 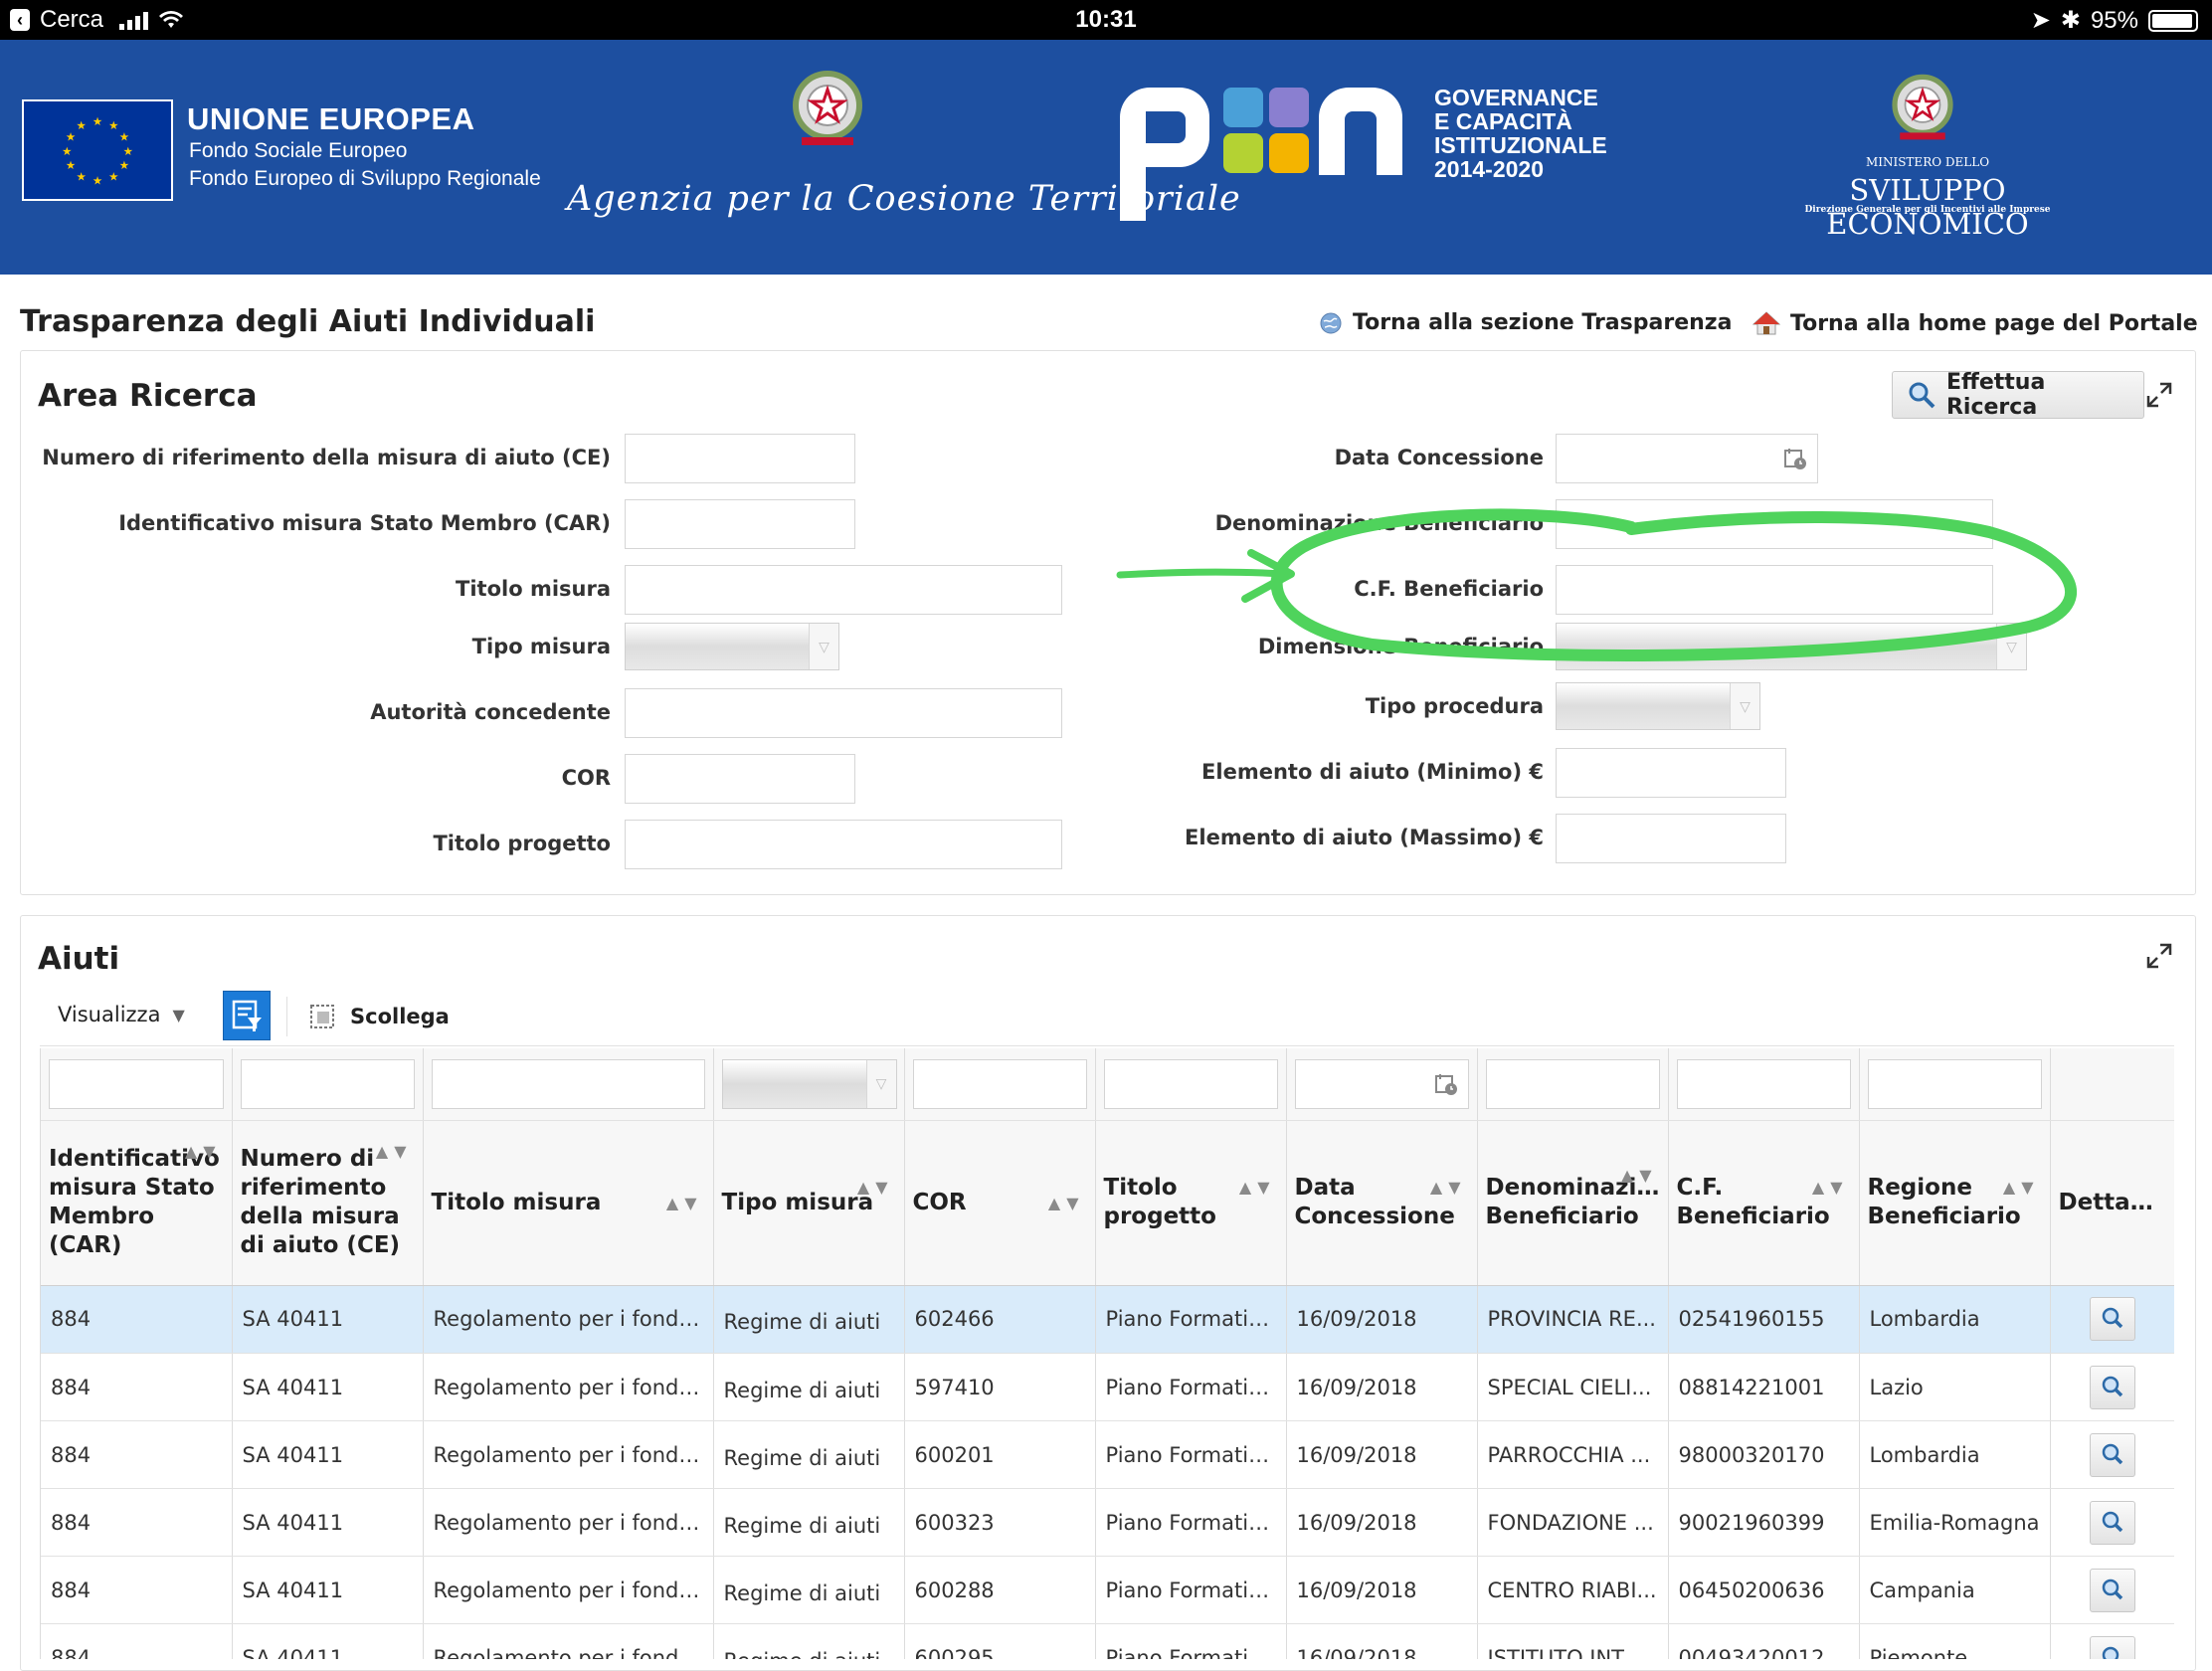 I want to click on caret-down-icon: ▼, so click(x=178, y=1014).